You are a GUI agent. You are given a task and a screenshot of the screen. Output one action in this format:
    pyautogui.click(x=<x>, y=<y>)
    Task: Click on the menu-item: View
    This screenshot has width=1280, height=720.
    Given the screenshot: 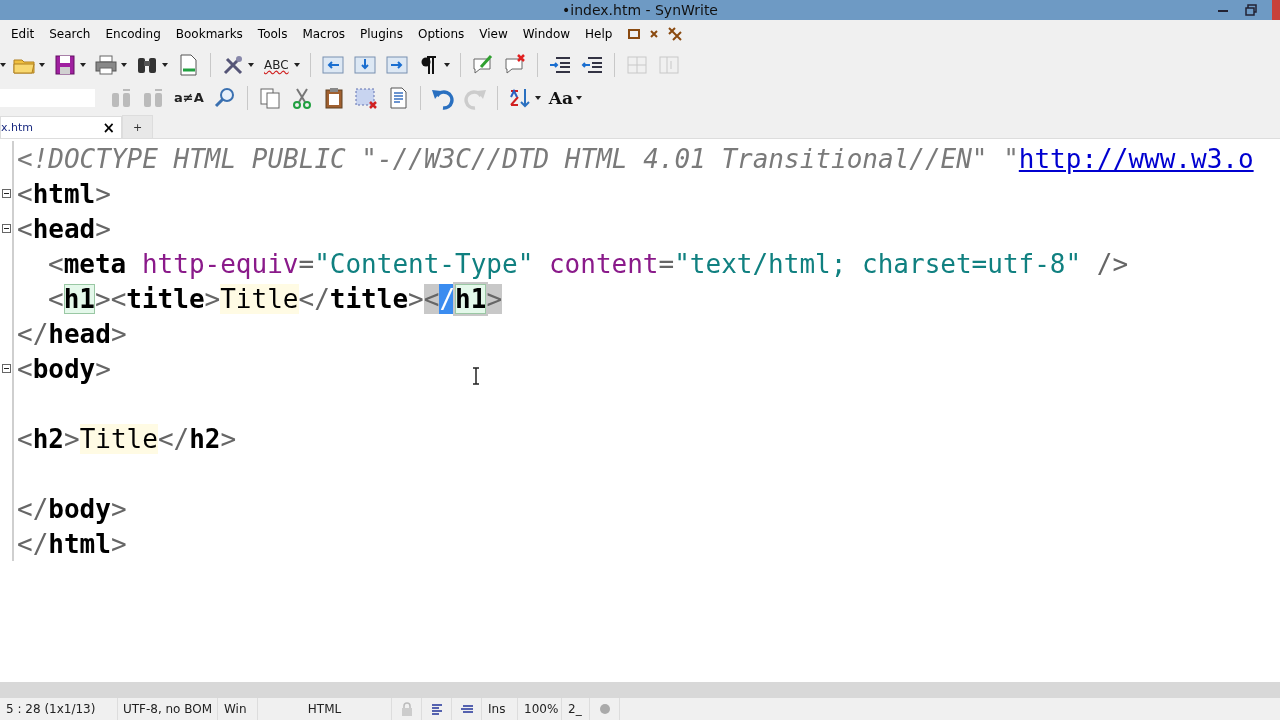 What is the action you would take?
    pyautogui.click(x=494, y=34)
    